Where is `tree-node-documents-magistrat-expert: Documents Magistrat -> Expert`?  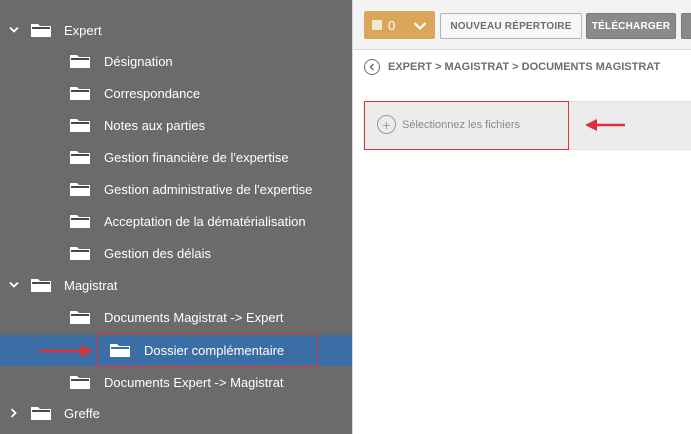 tree-node-documents-magistrat-expert: Documents Magistrat -> Expert is located at coordinates (176, 317).